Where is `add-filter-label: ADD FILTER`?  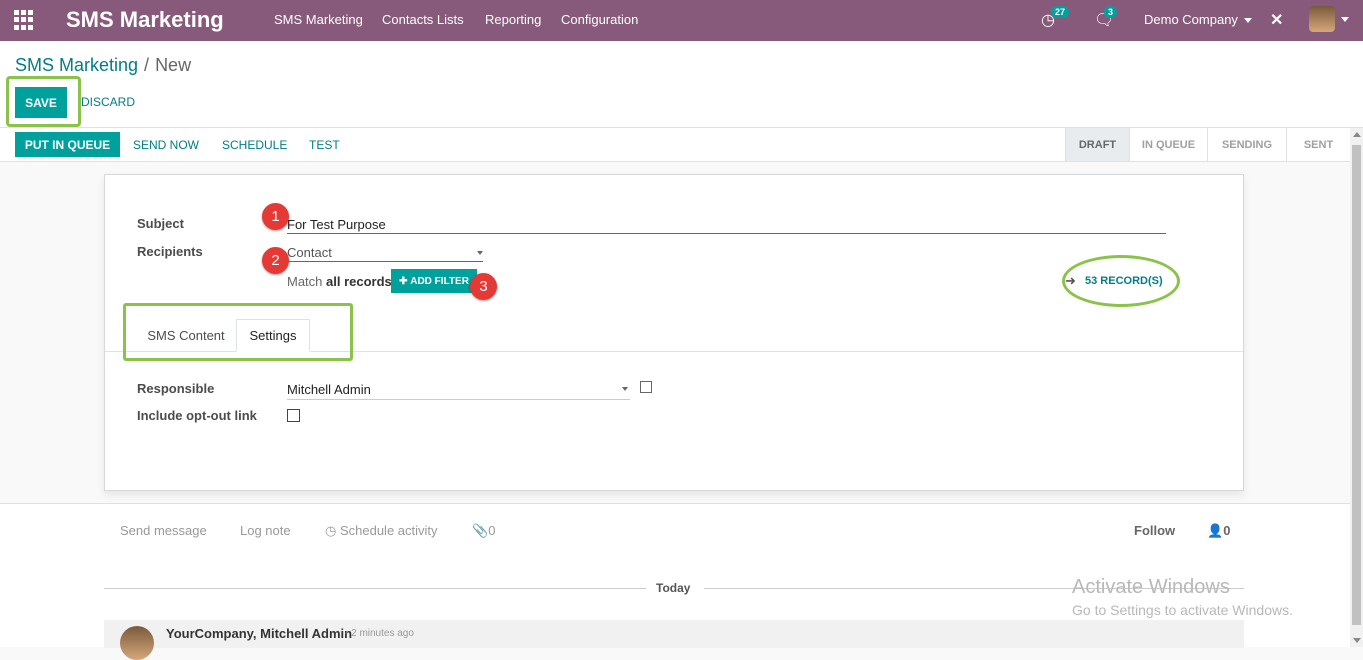
add-filter-label: ADD FILTER is located at coordinates (439, 281).